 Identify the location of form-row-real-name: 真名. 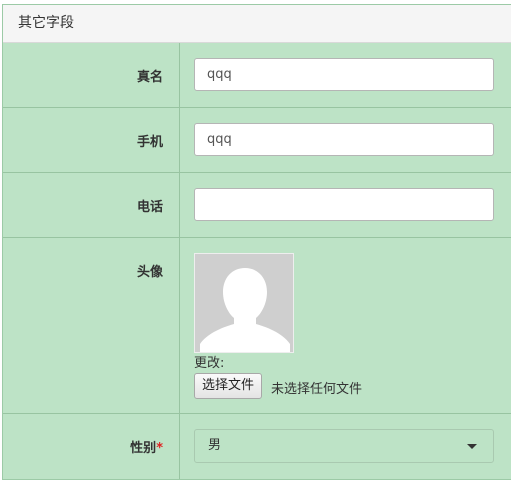
(257, 75).